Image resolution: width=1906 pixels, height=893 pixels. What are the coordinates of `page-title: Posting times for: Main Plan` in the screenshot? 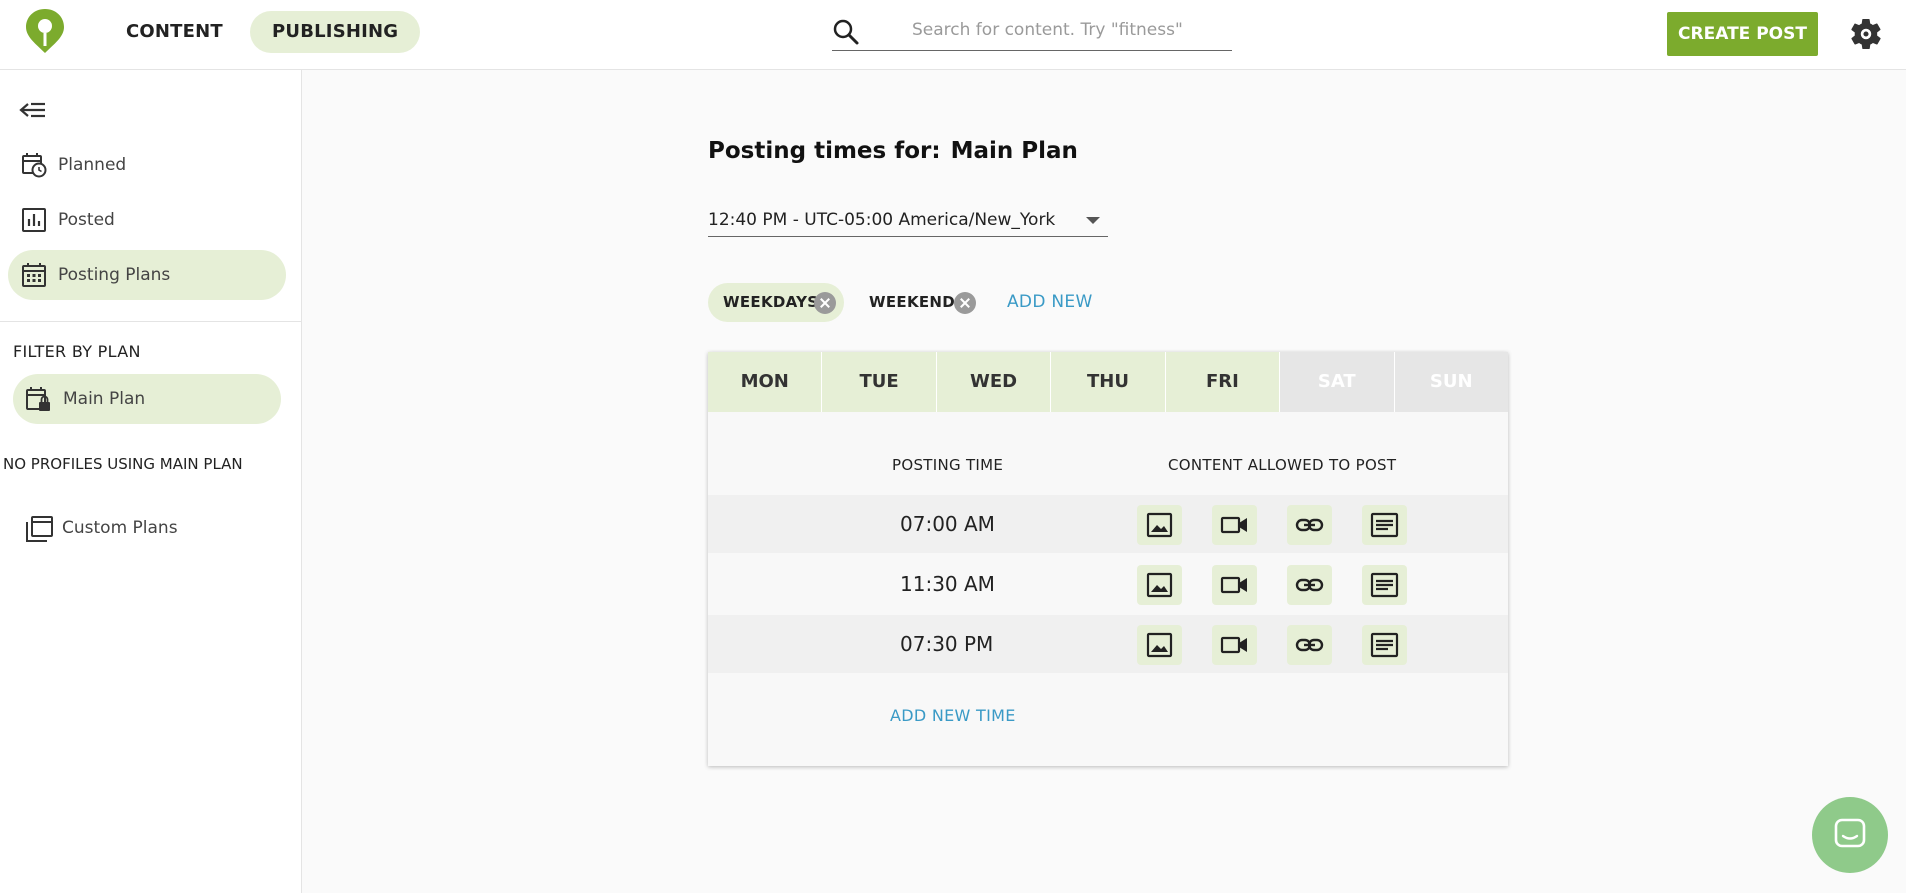 It's located at (893, 151).